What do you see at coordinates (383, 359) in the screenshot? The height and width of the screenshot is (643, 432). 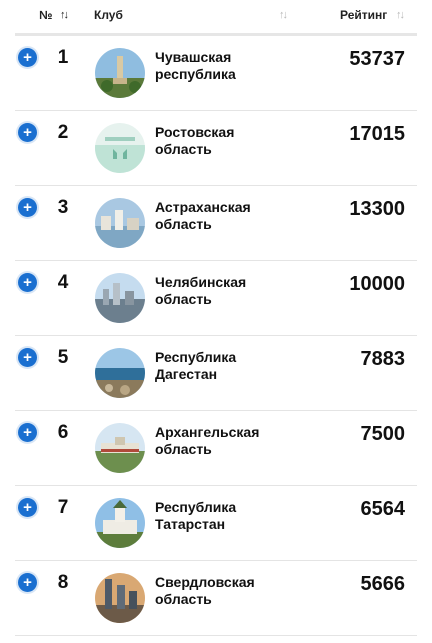 I see `rating-value: 7883` at bounding box center [383, 359].